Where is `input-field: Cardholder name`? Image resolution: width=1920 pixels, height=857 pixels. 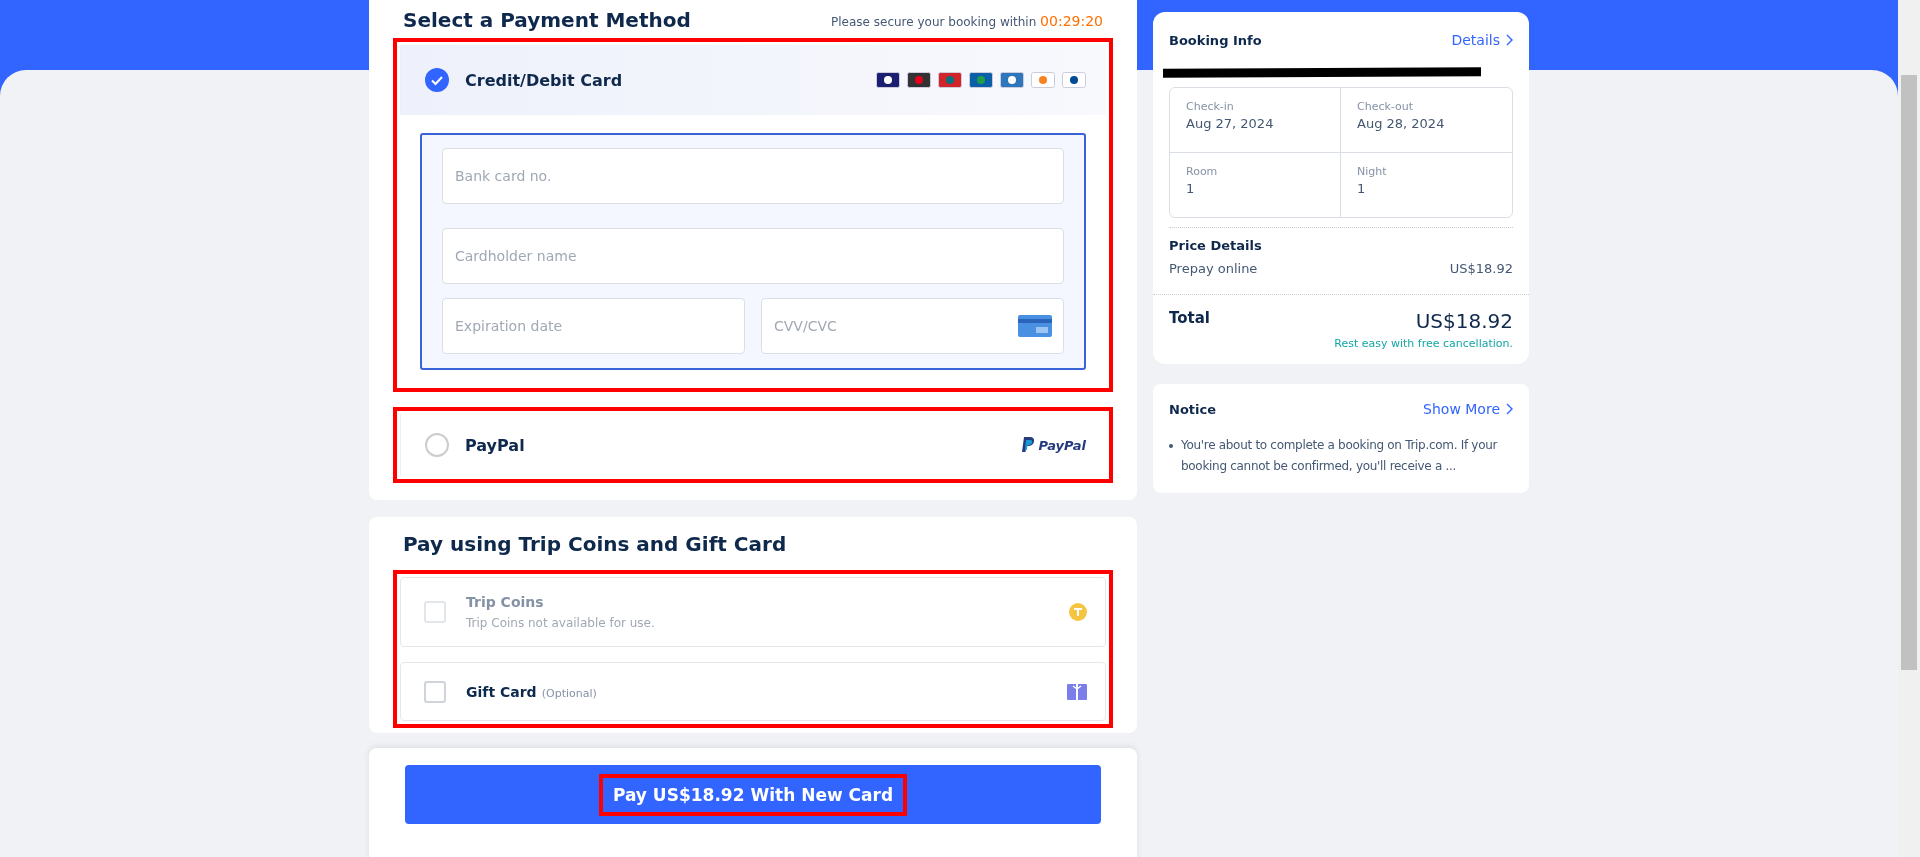
input-field: Cardholder name is located at coordinates (753, 256).